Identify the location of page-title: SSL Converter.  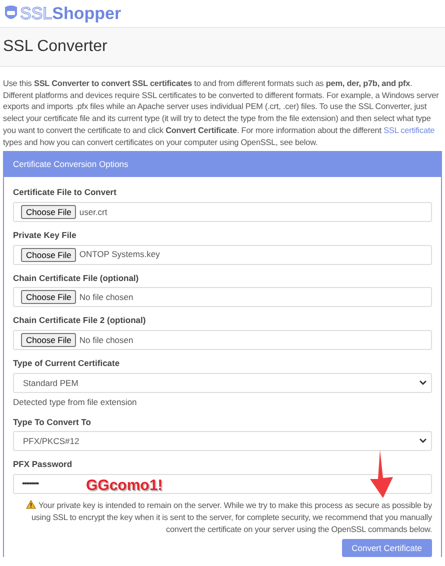
(55, 47).